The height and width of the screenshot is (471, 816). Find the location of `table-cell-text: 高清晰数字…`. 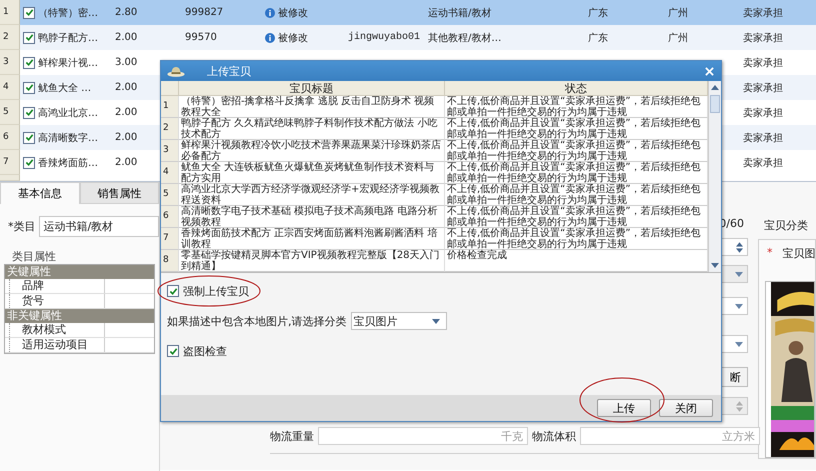

table-cell-text: 高清晰数字… is located at coordinates (68, 138).